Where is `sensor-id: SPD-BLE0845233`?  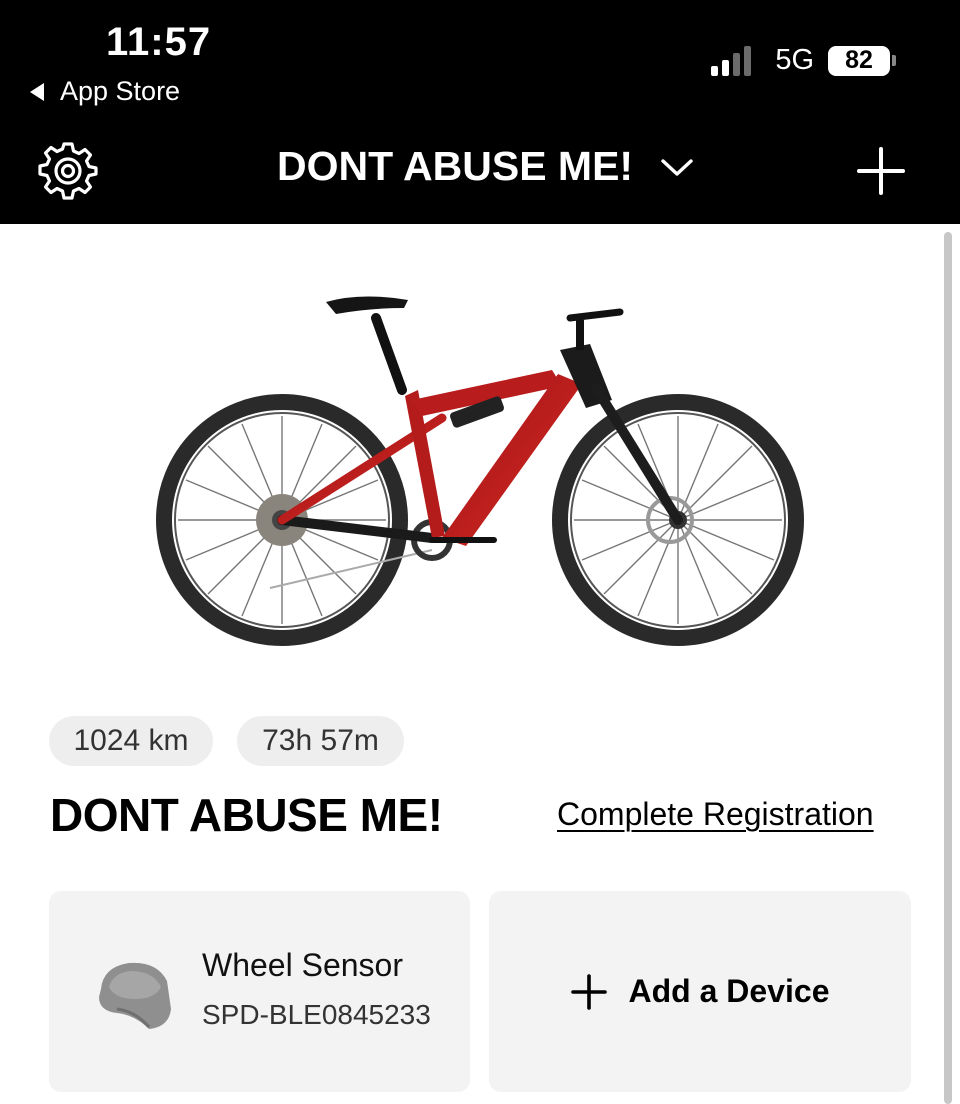 sensor-id: SPD-BLE0845233 is located at coordinates (316, 1014).